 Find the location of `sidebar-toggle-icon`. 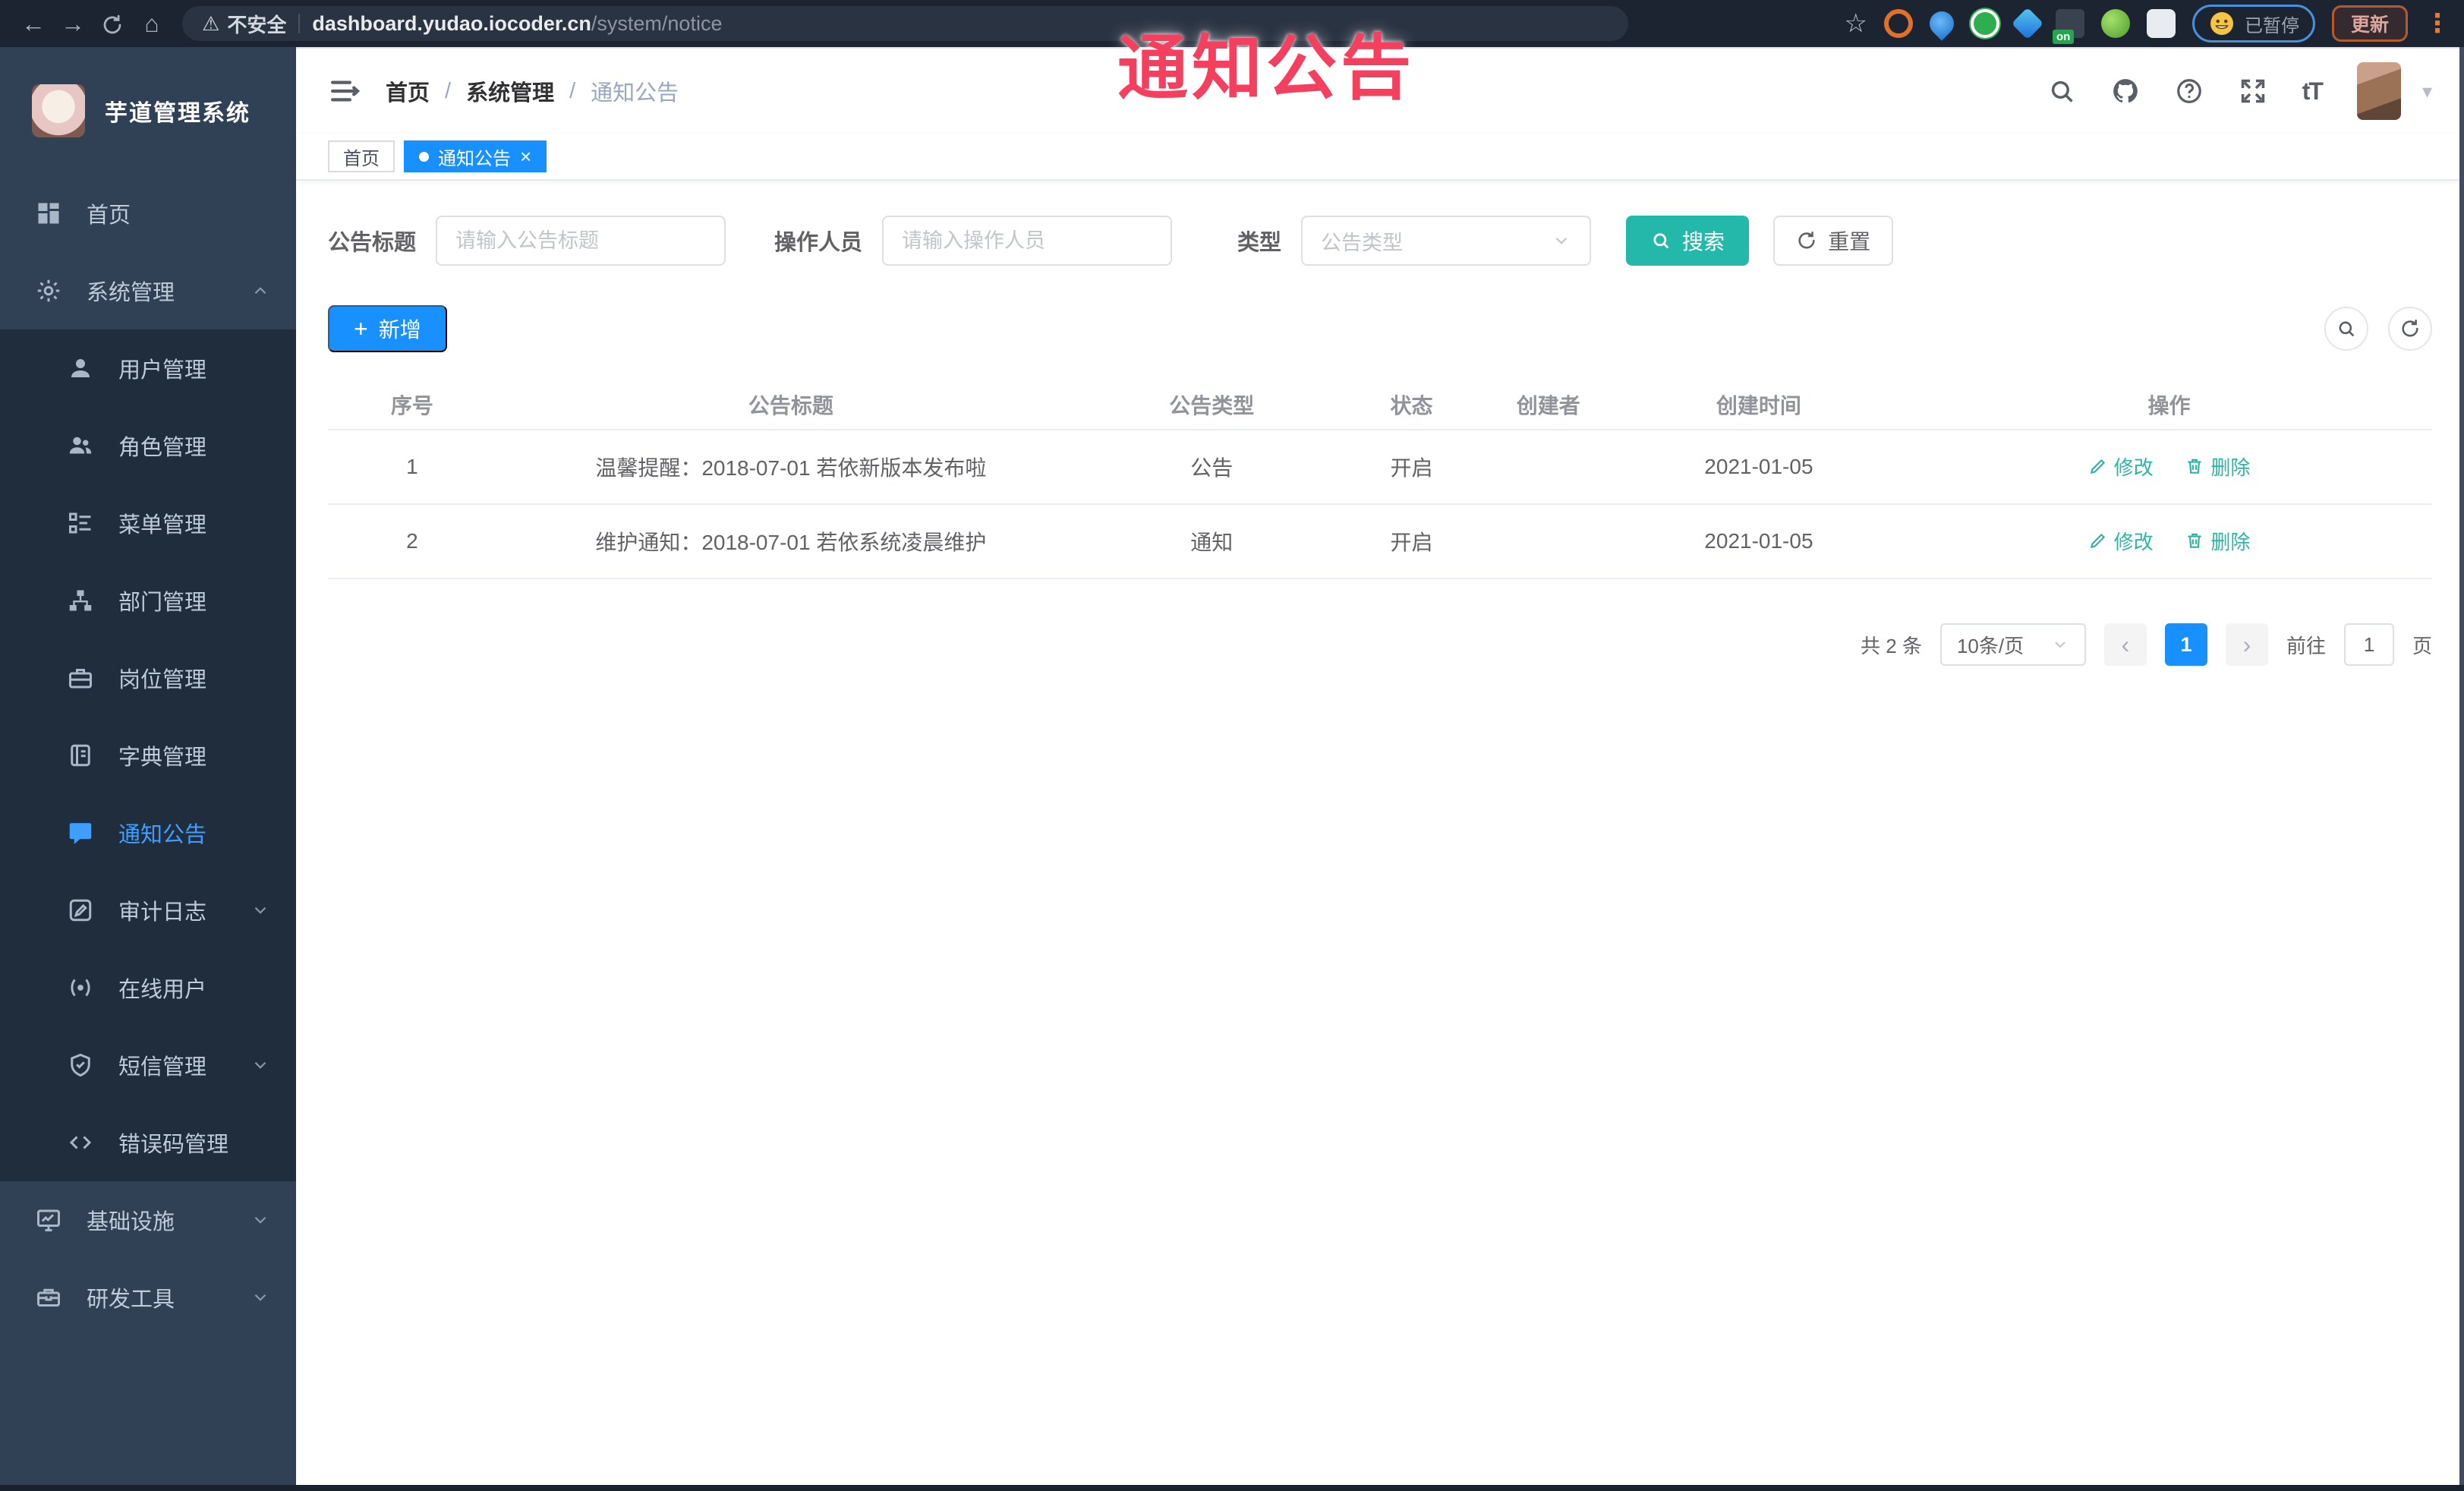

sidebar-toggle-icon is located at coordinates (344, 91).